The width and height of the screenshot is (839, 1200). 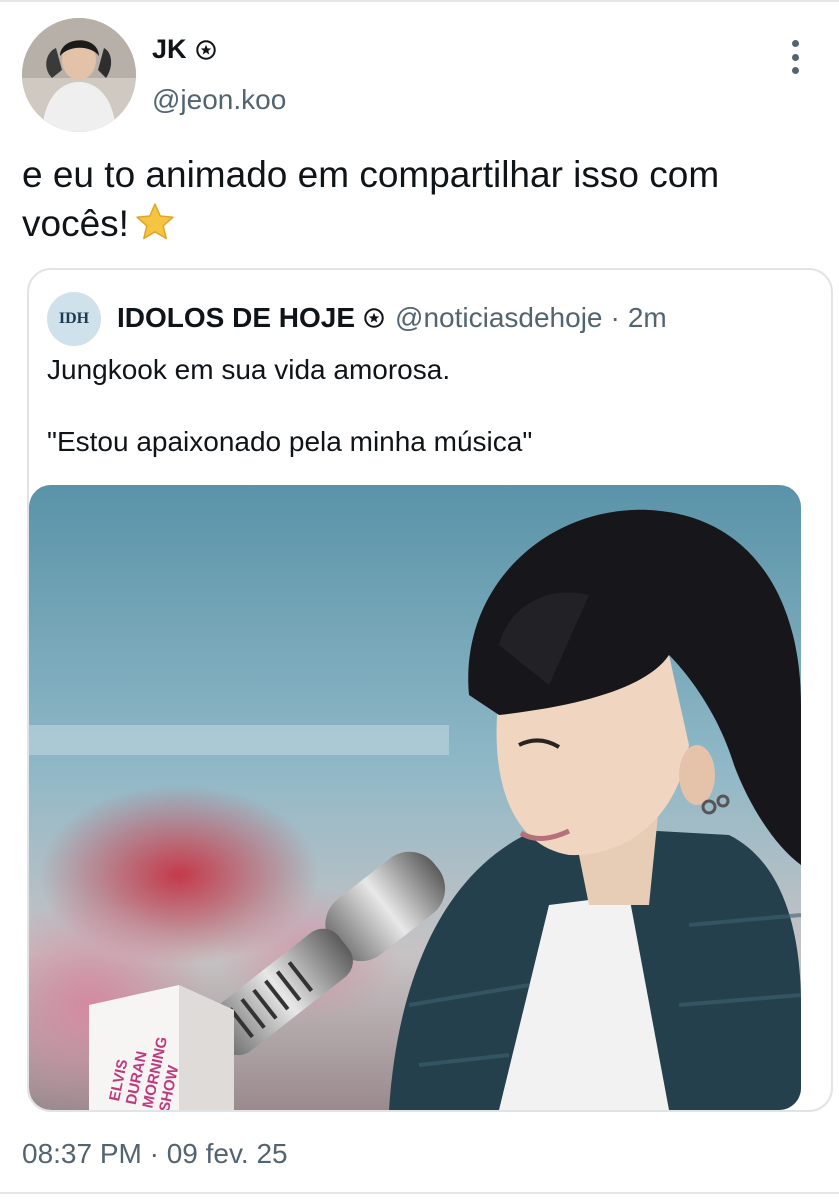 What do you see at coordinates (155, 1154) in the screenshot?
I see `tweet-timestamp: 08:37 PM · 09 fev. 25` at bounding box center [155, 1154].